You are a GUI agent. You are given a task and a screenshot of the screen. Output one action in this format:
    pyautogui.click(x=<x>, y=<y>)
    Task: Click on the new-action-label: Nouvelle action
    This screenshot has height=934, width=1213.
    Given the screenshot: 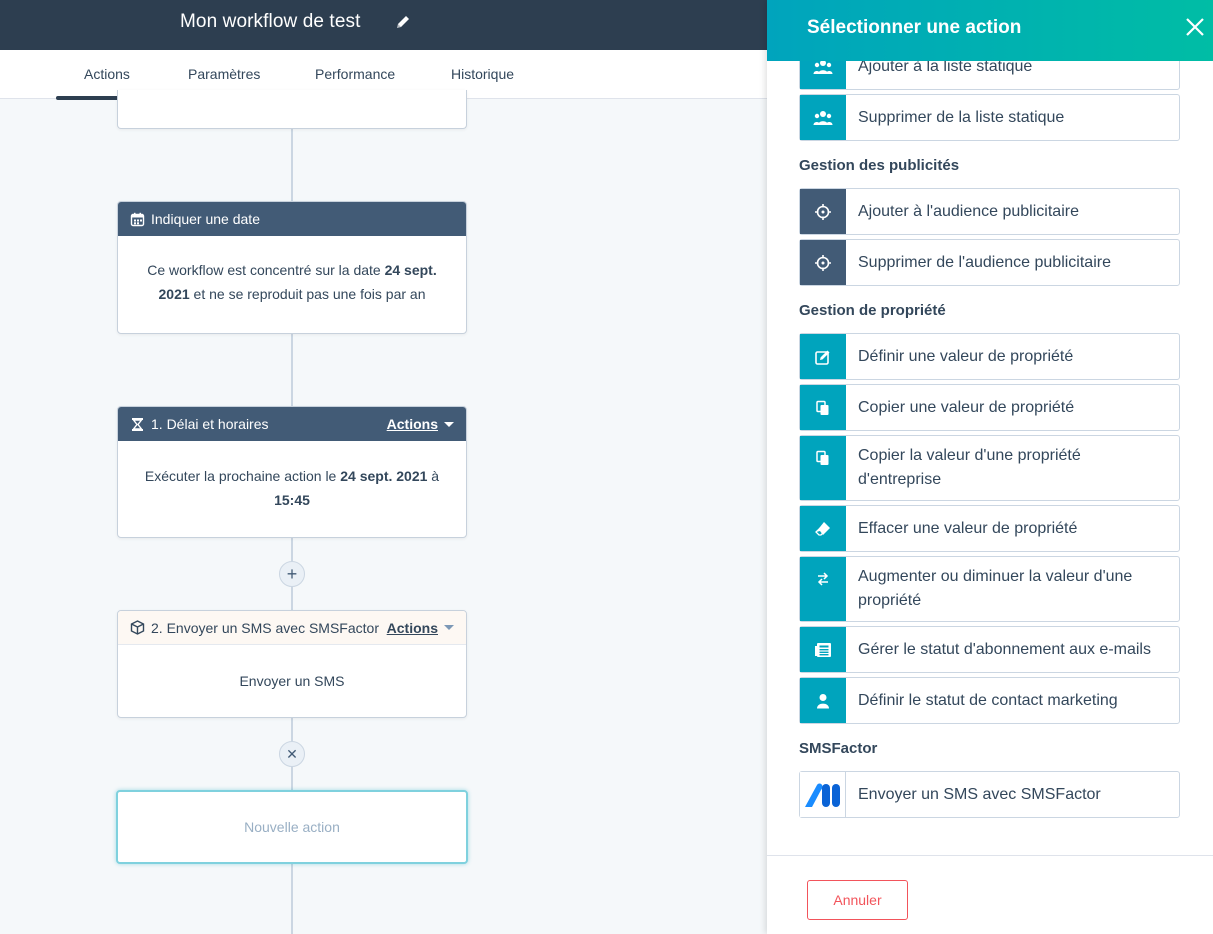 What is the action you would take?
    pyautogui.click(x=292, y=827)
    